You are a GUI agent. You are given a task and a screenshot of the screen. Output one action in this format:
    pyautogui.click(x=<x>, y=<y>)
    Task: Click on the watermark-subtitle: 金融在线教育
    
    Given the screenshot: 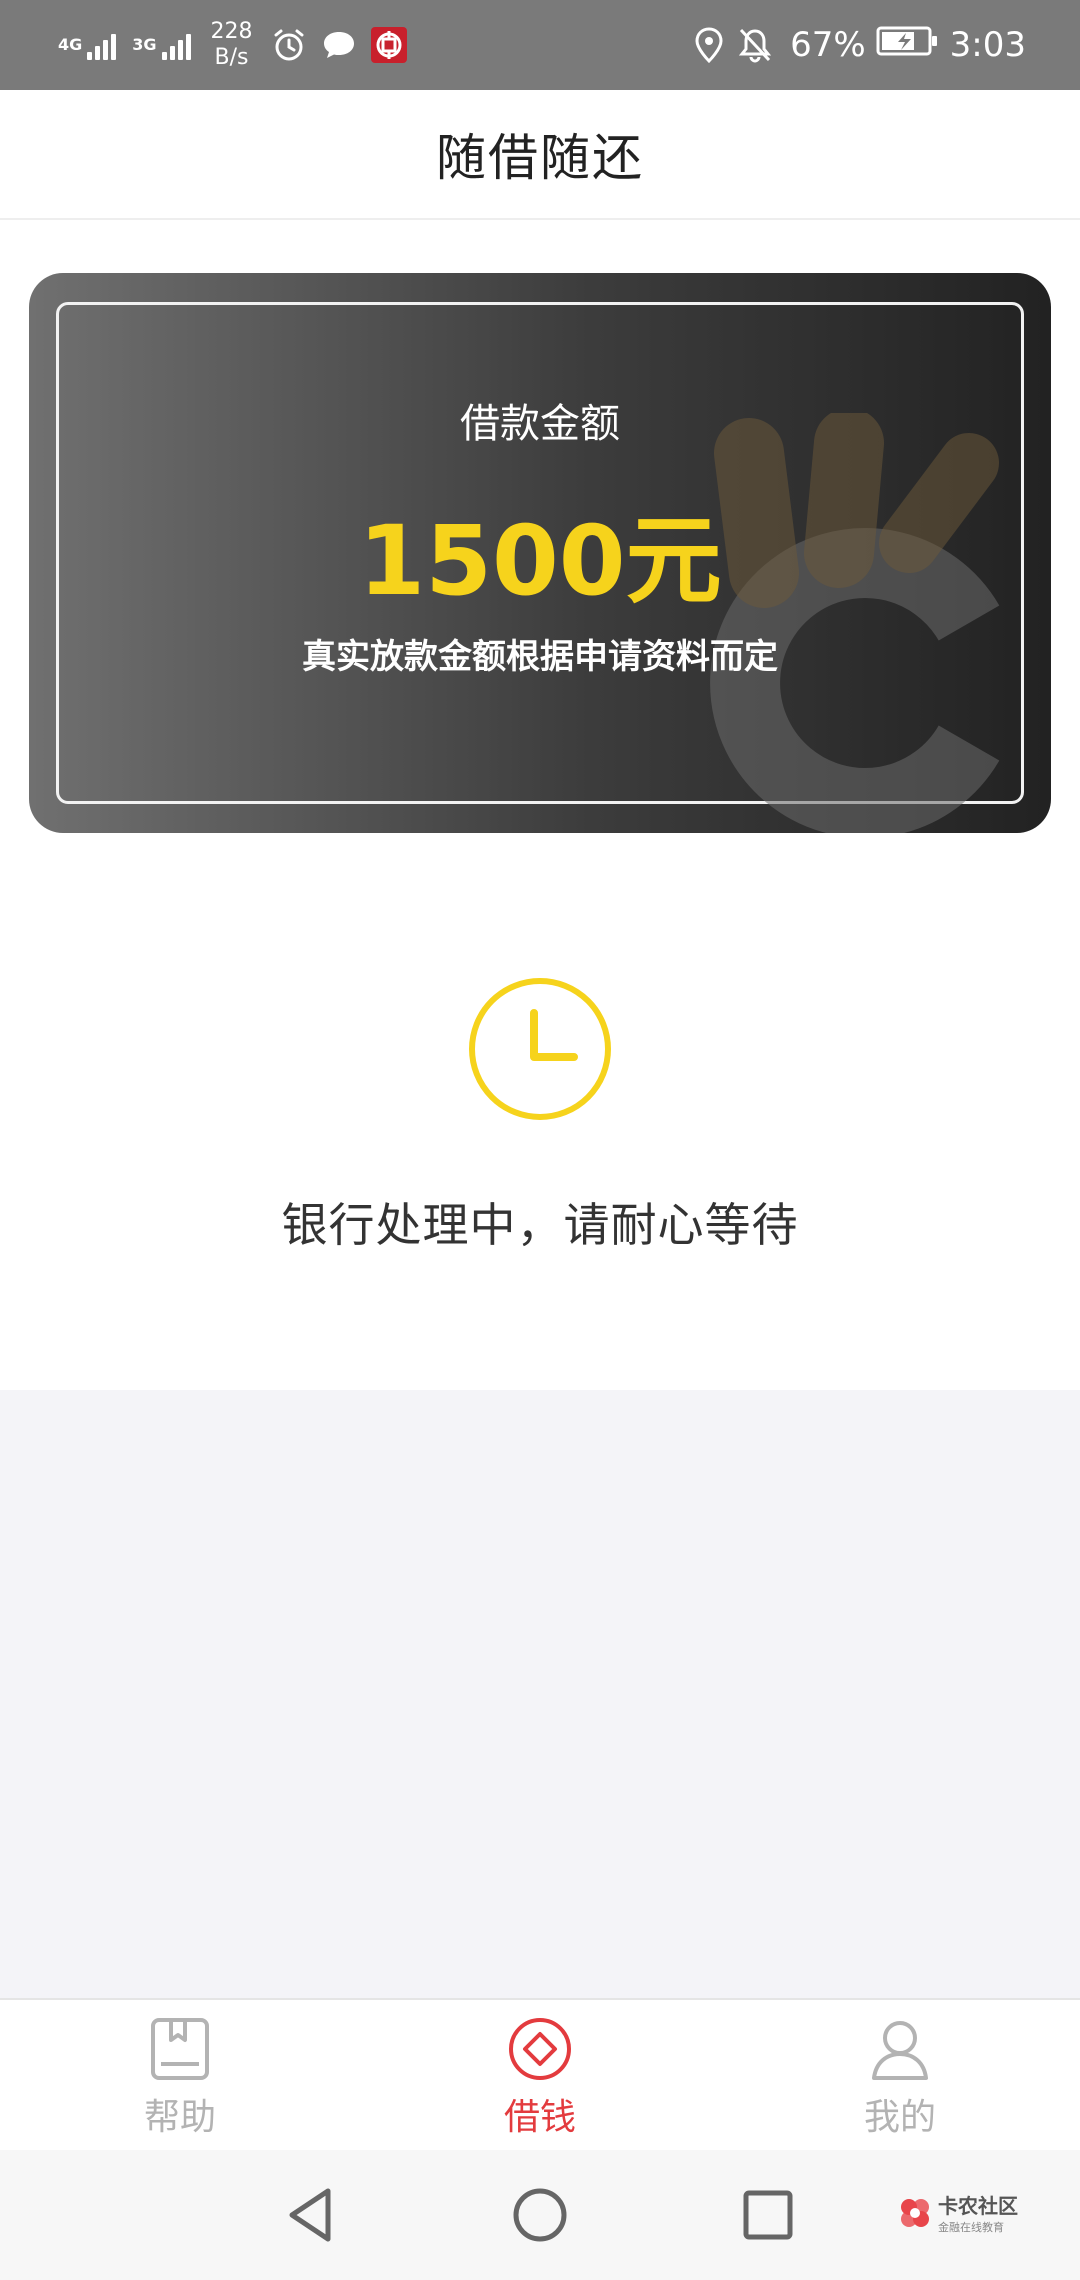 What is the action you would take?
    pyautogui.click(x=971, y=2227)
    